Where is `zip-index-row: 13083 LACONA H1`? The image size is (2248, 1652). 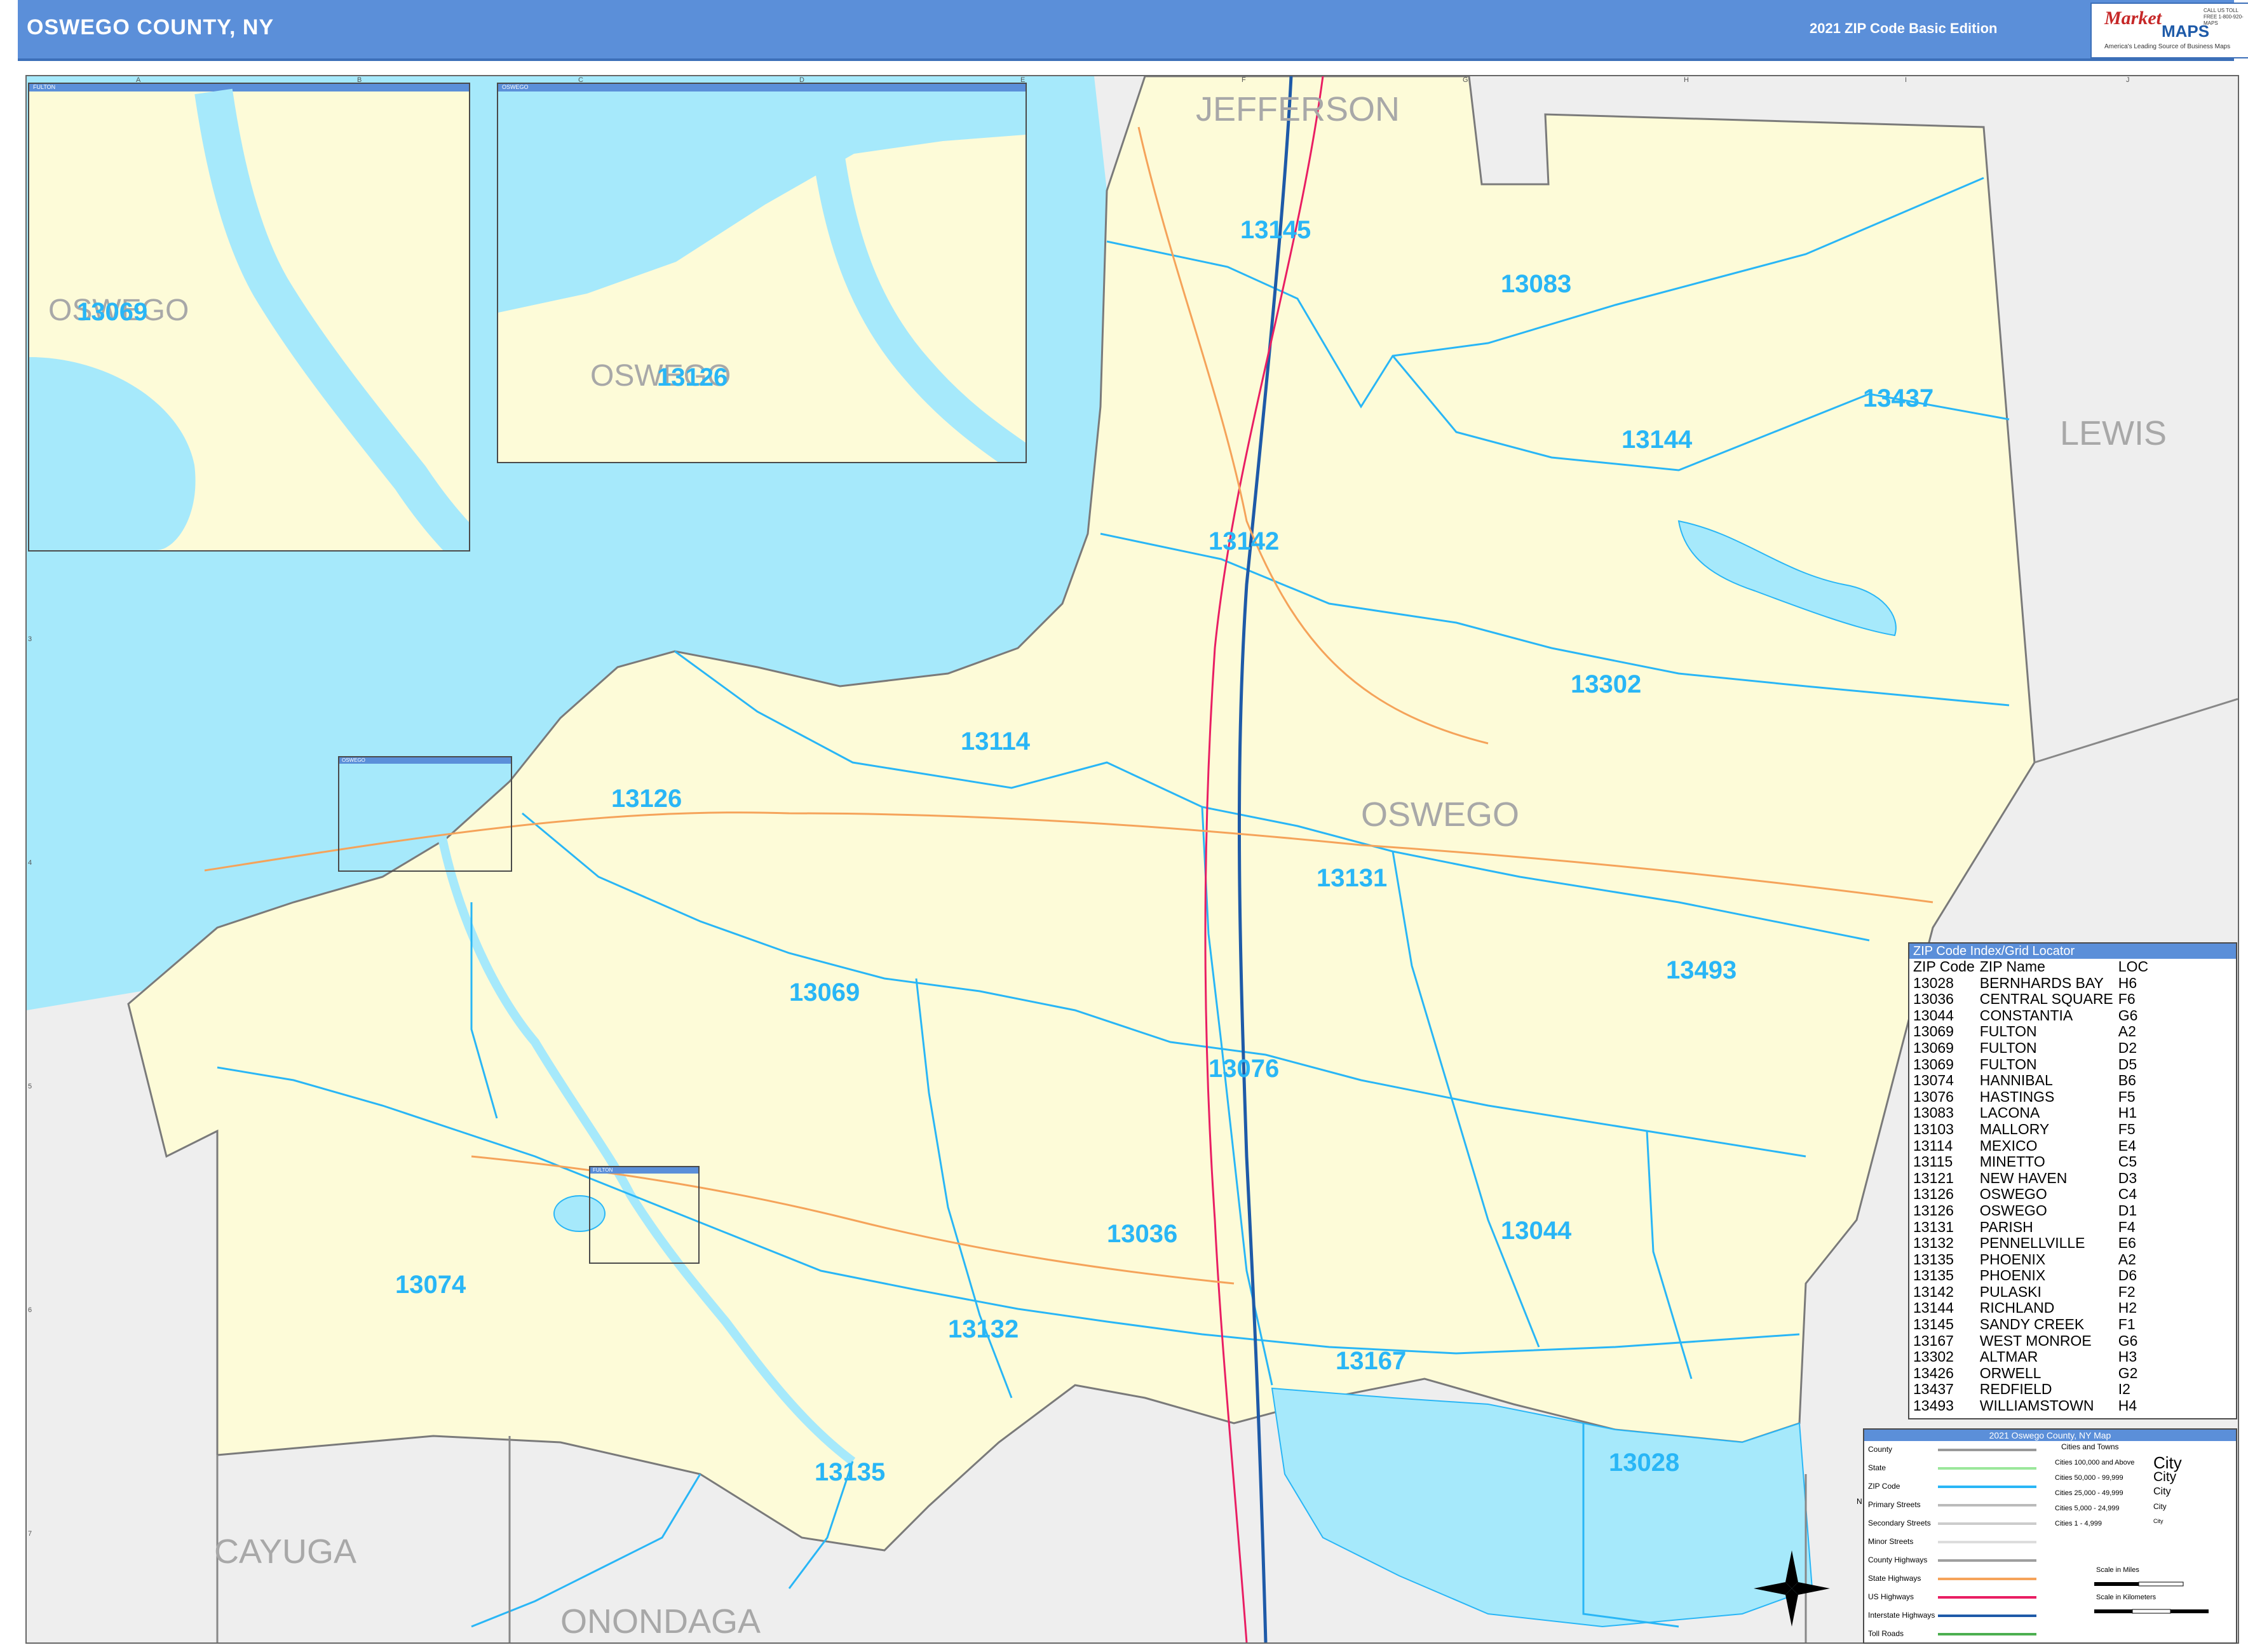
zip-index-row: 13083 LACONA H1 is located at coordinates (2033, 1113).